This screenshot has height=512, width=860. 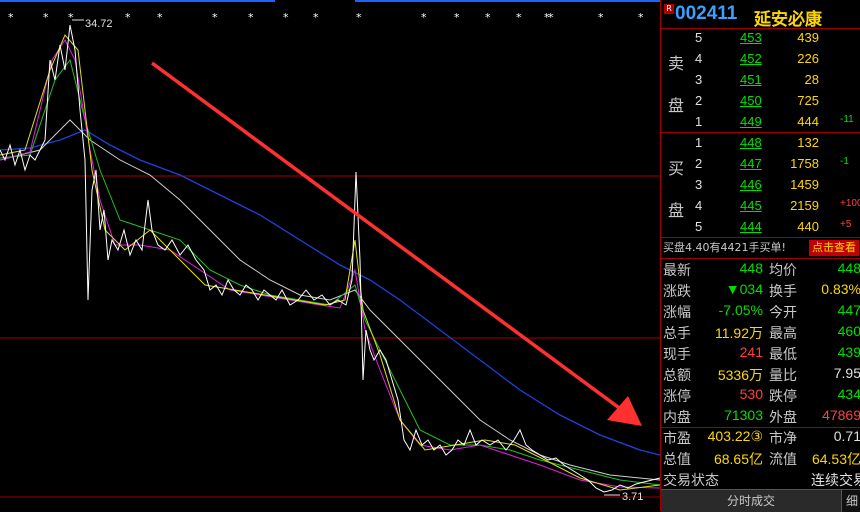 What do you see at coordinates (740, 375) in the screenshot?
I see `stat-value: 5336万` at bounding box center [740, 375].